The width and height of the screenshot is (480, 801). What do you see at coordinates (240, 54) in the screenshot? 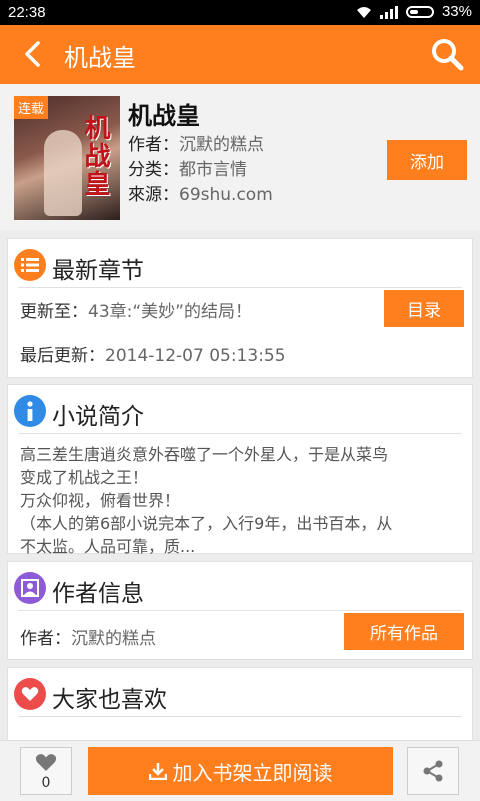
I see `app-bar: 机战皇` at bounding box center [240, 54].